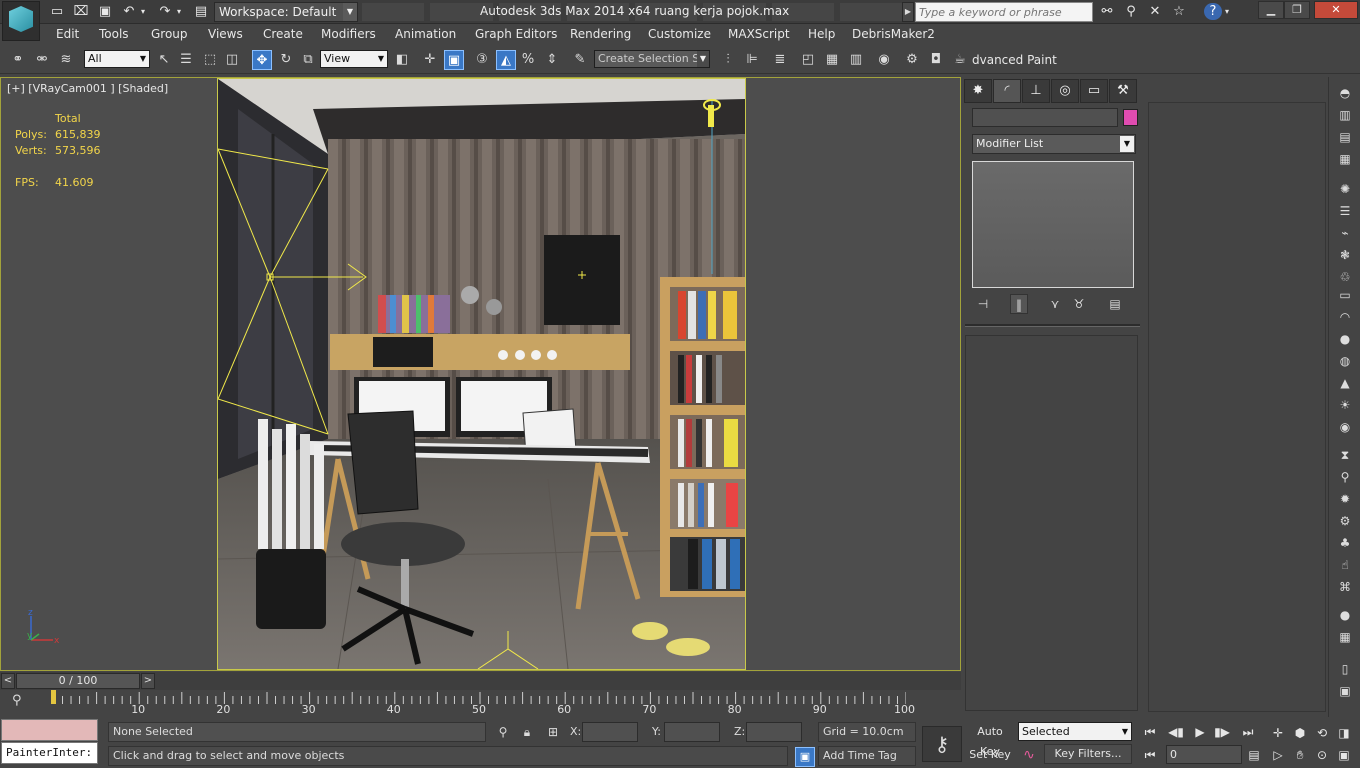  Describe the element at coordinates (936, 60) in the screenshot. I see `rendered-frame-window-icon: ◘` at that location.